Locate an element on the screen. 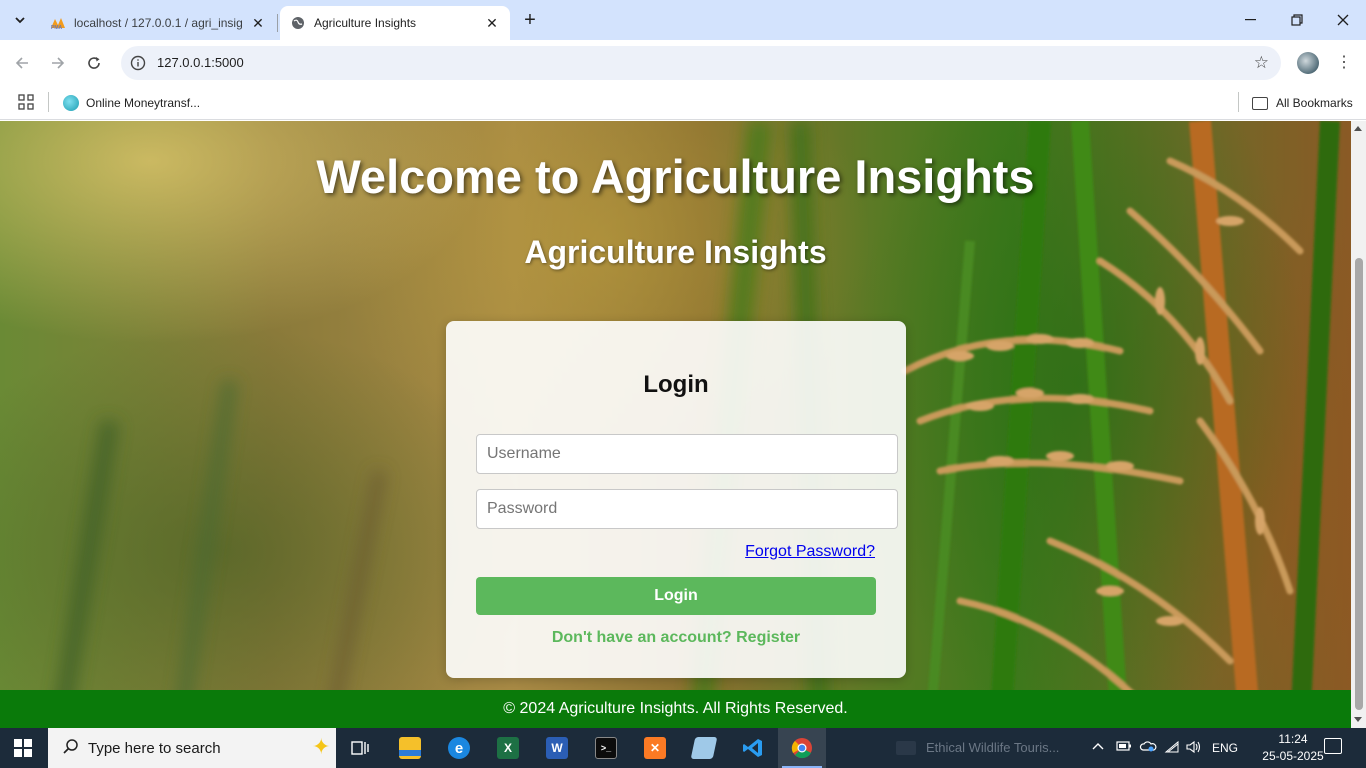 Image resolution: width=1366 pixels, height=768 pixels. restore-window-icon is located at coordinates (1297, 20).